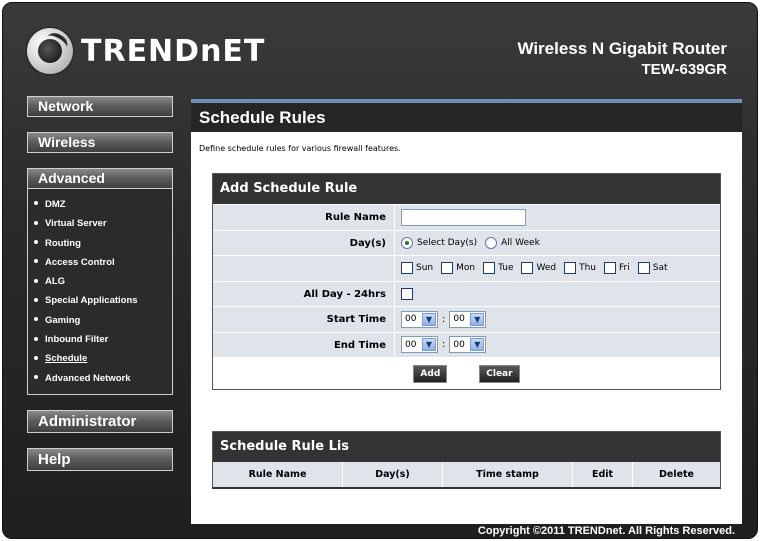 The height and width of the screenshot is (541, 760). What do you see at coordinates (100, 142) in the screenshot?
I see `nav-wireless: Wireless` at bounding box center [100, 142].